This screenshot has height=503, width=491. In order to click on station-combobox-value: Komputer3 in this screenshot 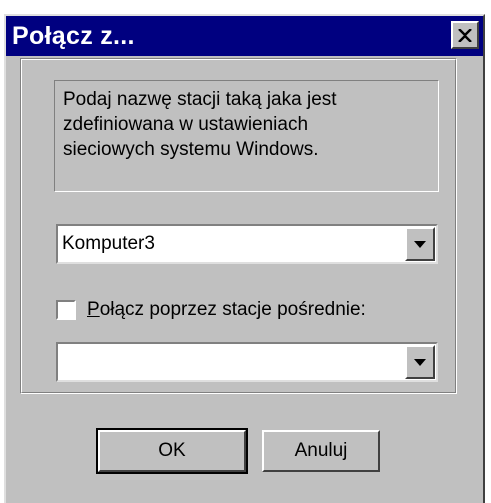, I will do `click(108, 244)`.